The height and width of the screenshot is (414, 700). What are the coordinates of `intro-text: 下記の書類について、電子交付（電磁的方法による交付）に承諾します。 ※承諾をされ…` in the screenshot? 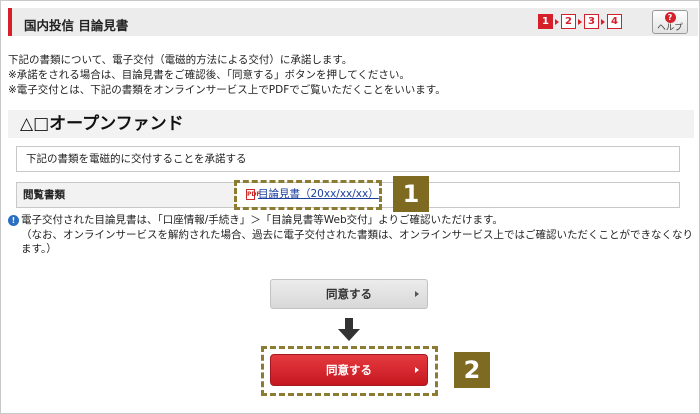 It's located at (227, 75).